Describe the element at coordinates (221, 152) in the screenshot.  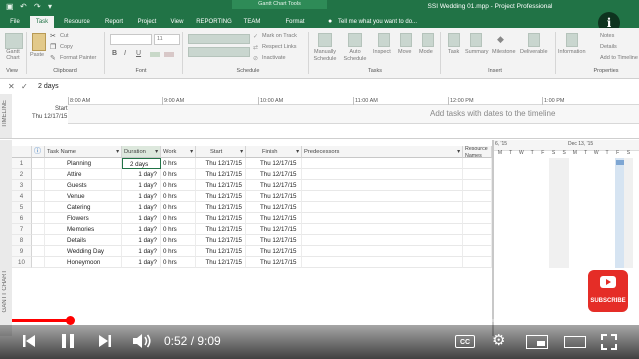
I see `column-header-start: Start ▾` at that location.